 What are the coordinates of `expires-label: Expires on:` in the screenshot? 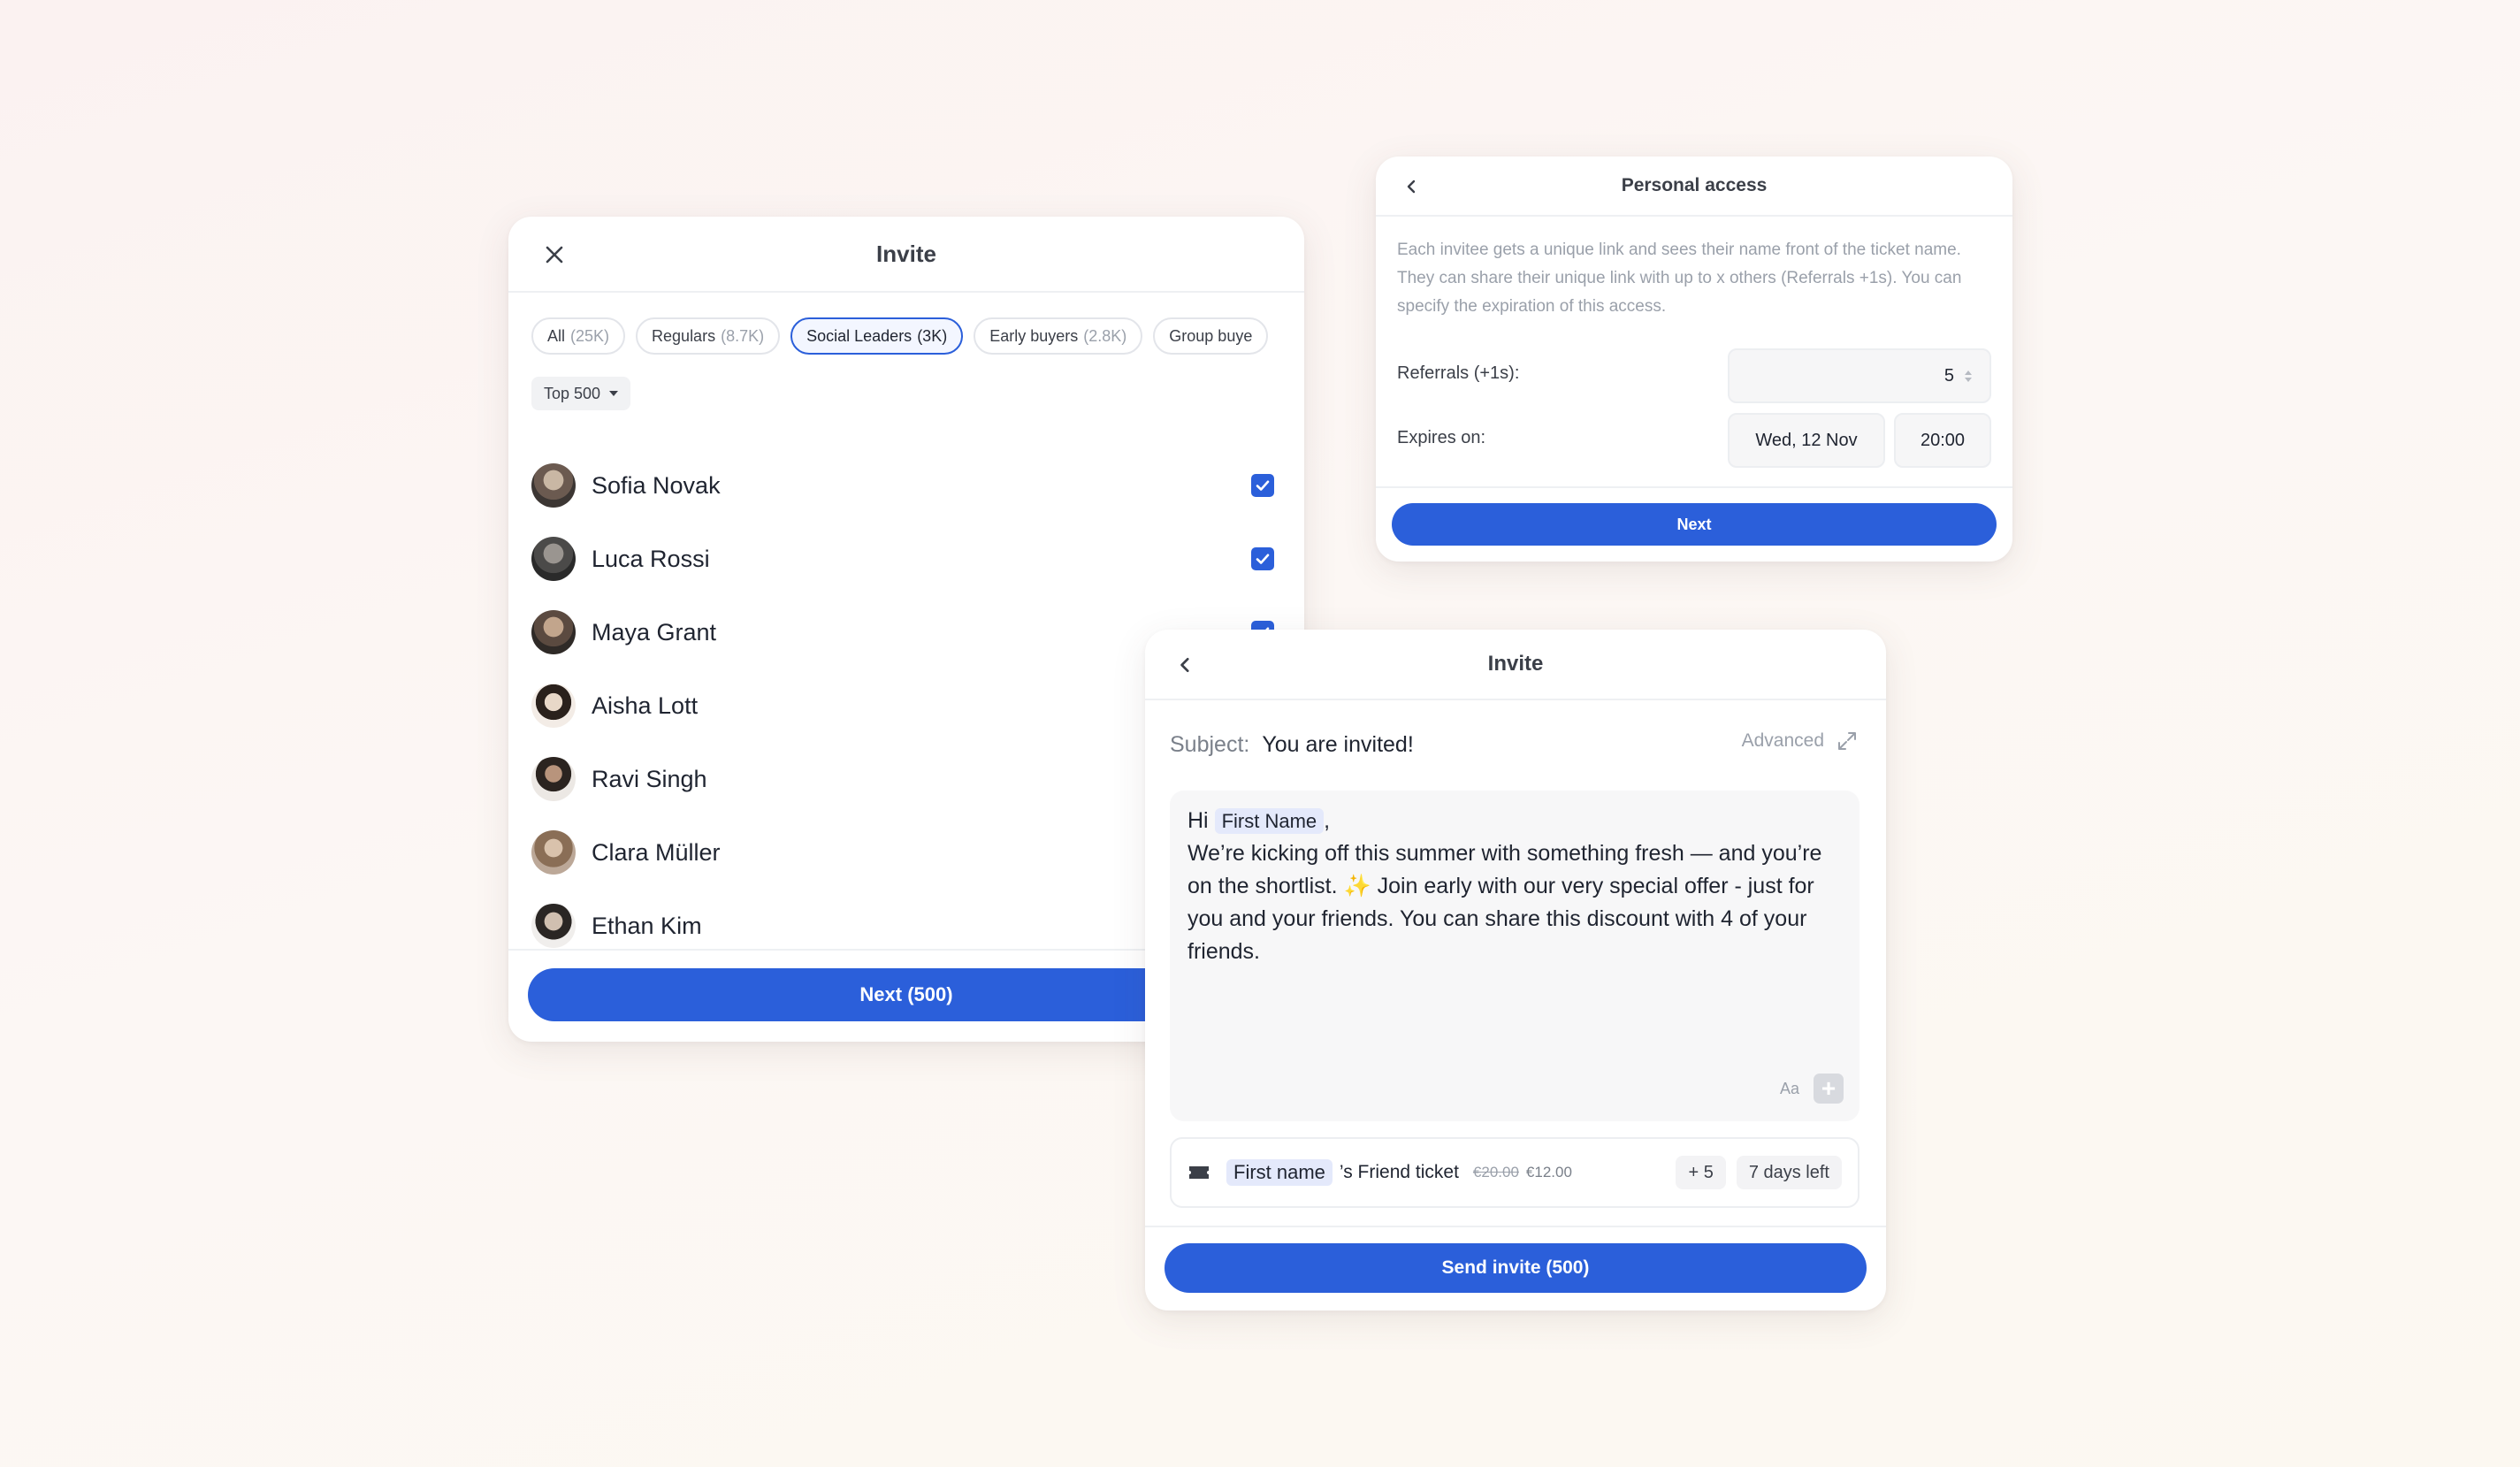 It's located at (1441, 437).